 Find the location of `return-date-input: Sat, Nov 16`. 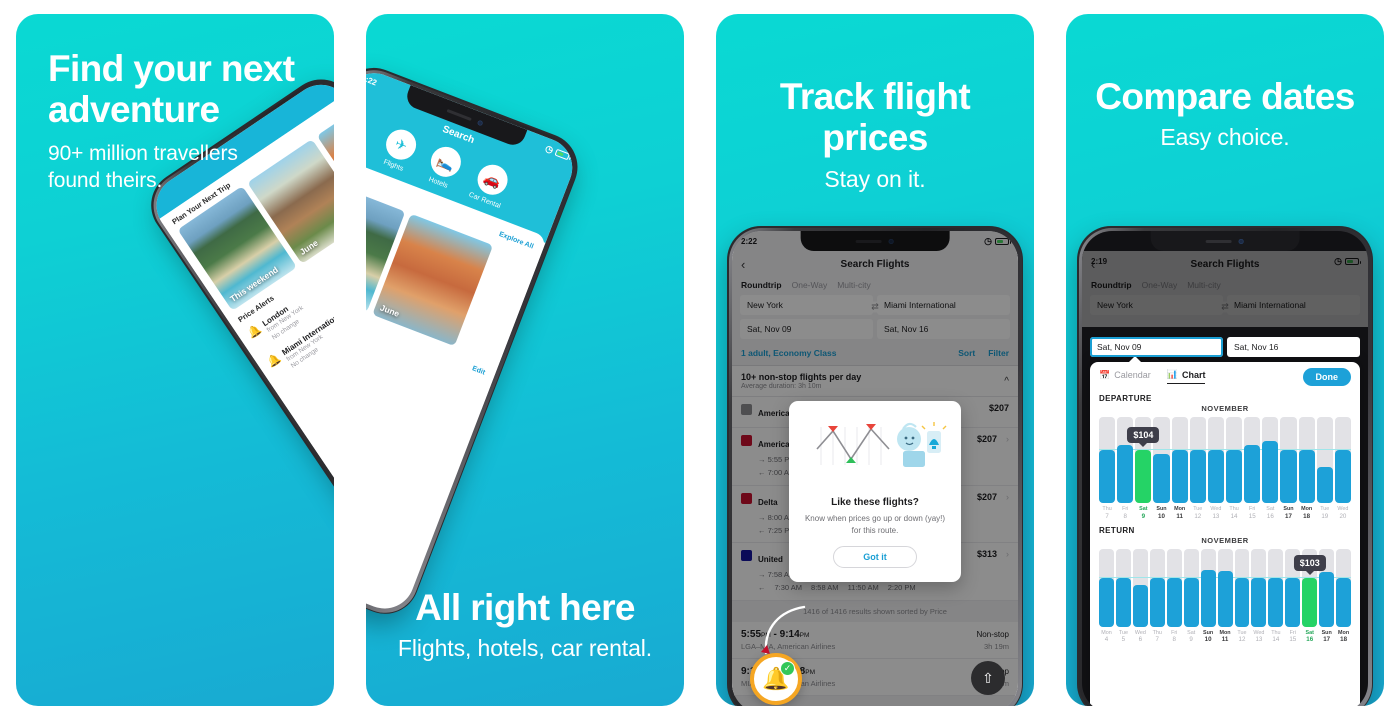

return-date-input: Sat, Nov 16 is located at coordinates (1293, 347).